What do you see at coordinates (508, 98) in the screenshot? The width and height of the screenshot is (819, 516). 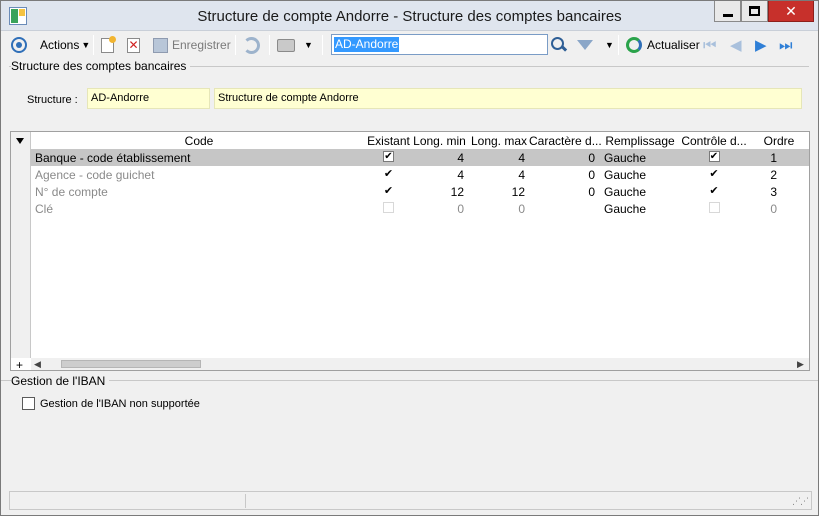 I see `structure-name-field: Structure de compte Andorre` at bounding box center [508, 98].